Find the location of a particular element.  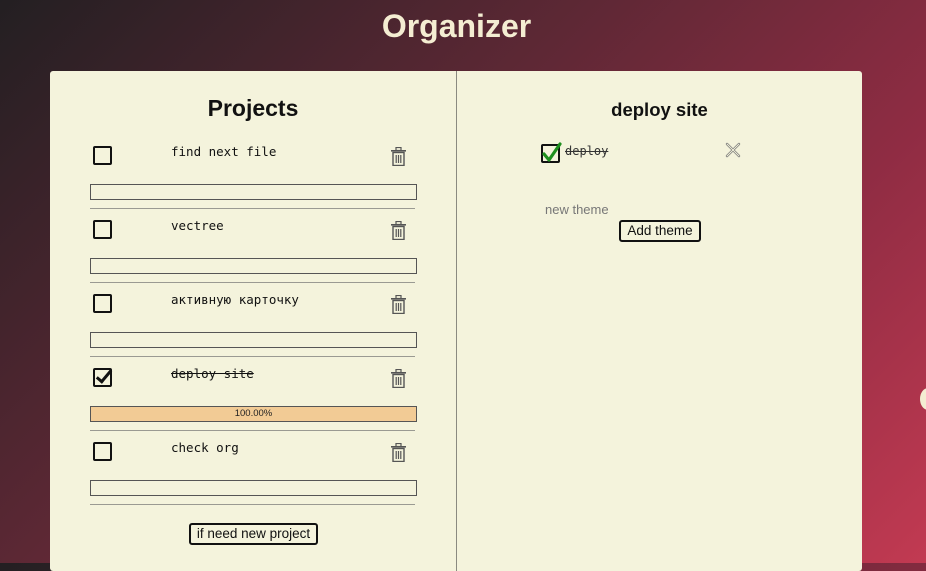

checkmark-icon is located at coordinates (552, 152).